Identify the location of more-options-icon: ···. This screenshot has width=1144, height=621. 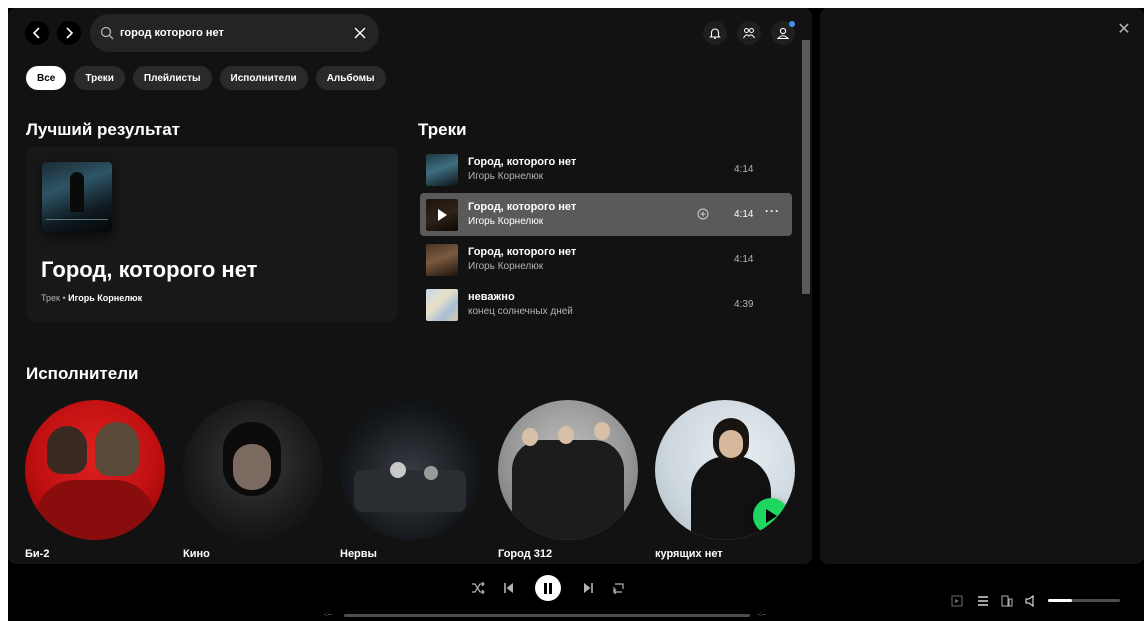
(772, 211).